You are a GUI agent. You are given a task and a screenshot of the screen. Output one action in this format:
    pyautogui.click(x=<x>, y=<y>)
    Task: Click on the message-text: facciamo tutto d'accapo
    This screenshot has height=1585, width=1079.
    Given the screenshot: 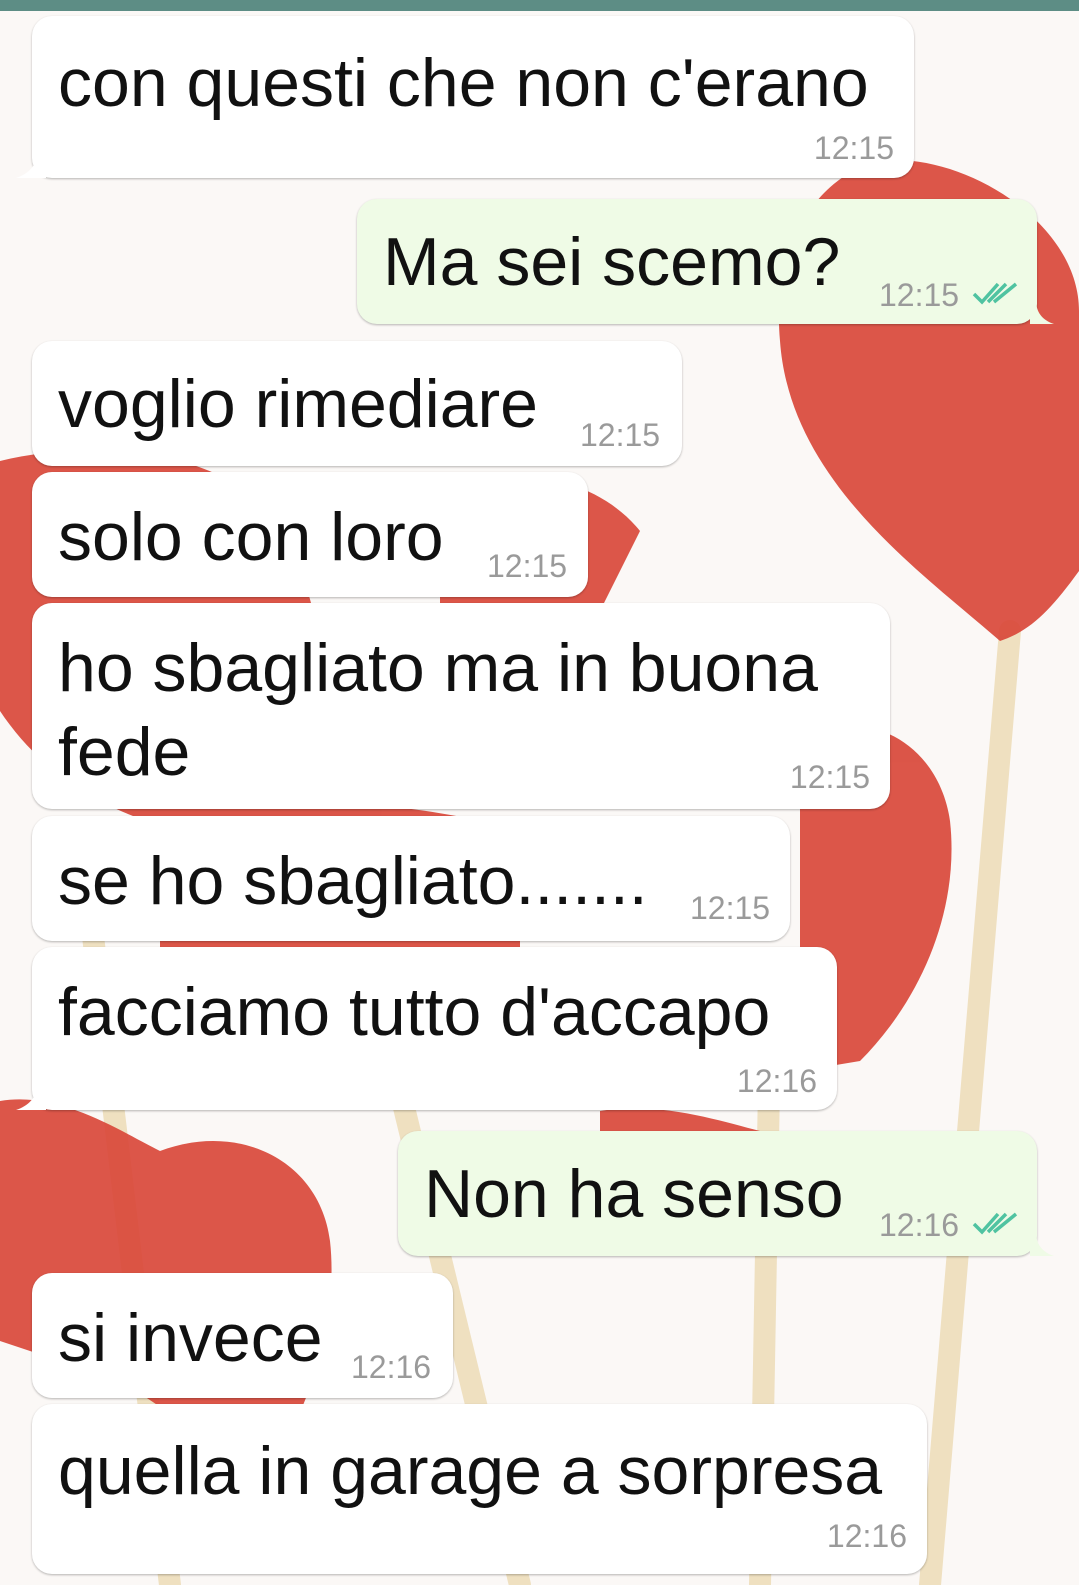 What is the action you would take?
    pyautogui.click(x=414, y=1012)
    